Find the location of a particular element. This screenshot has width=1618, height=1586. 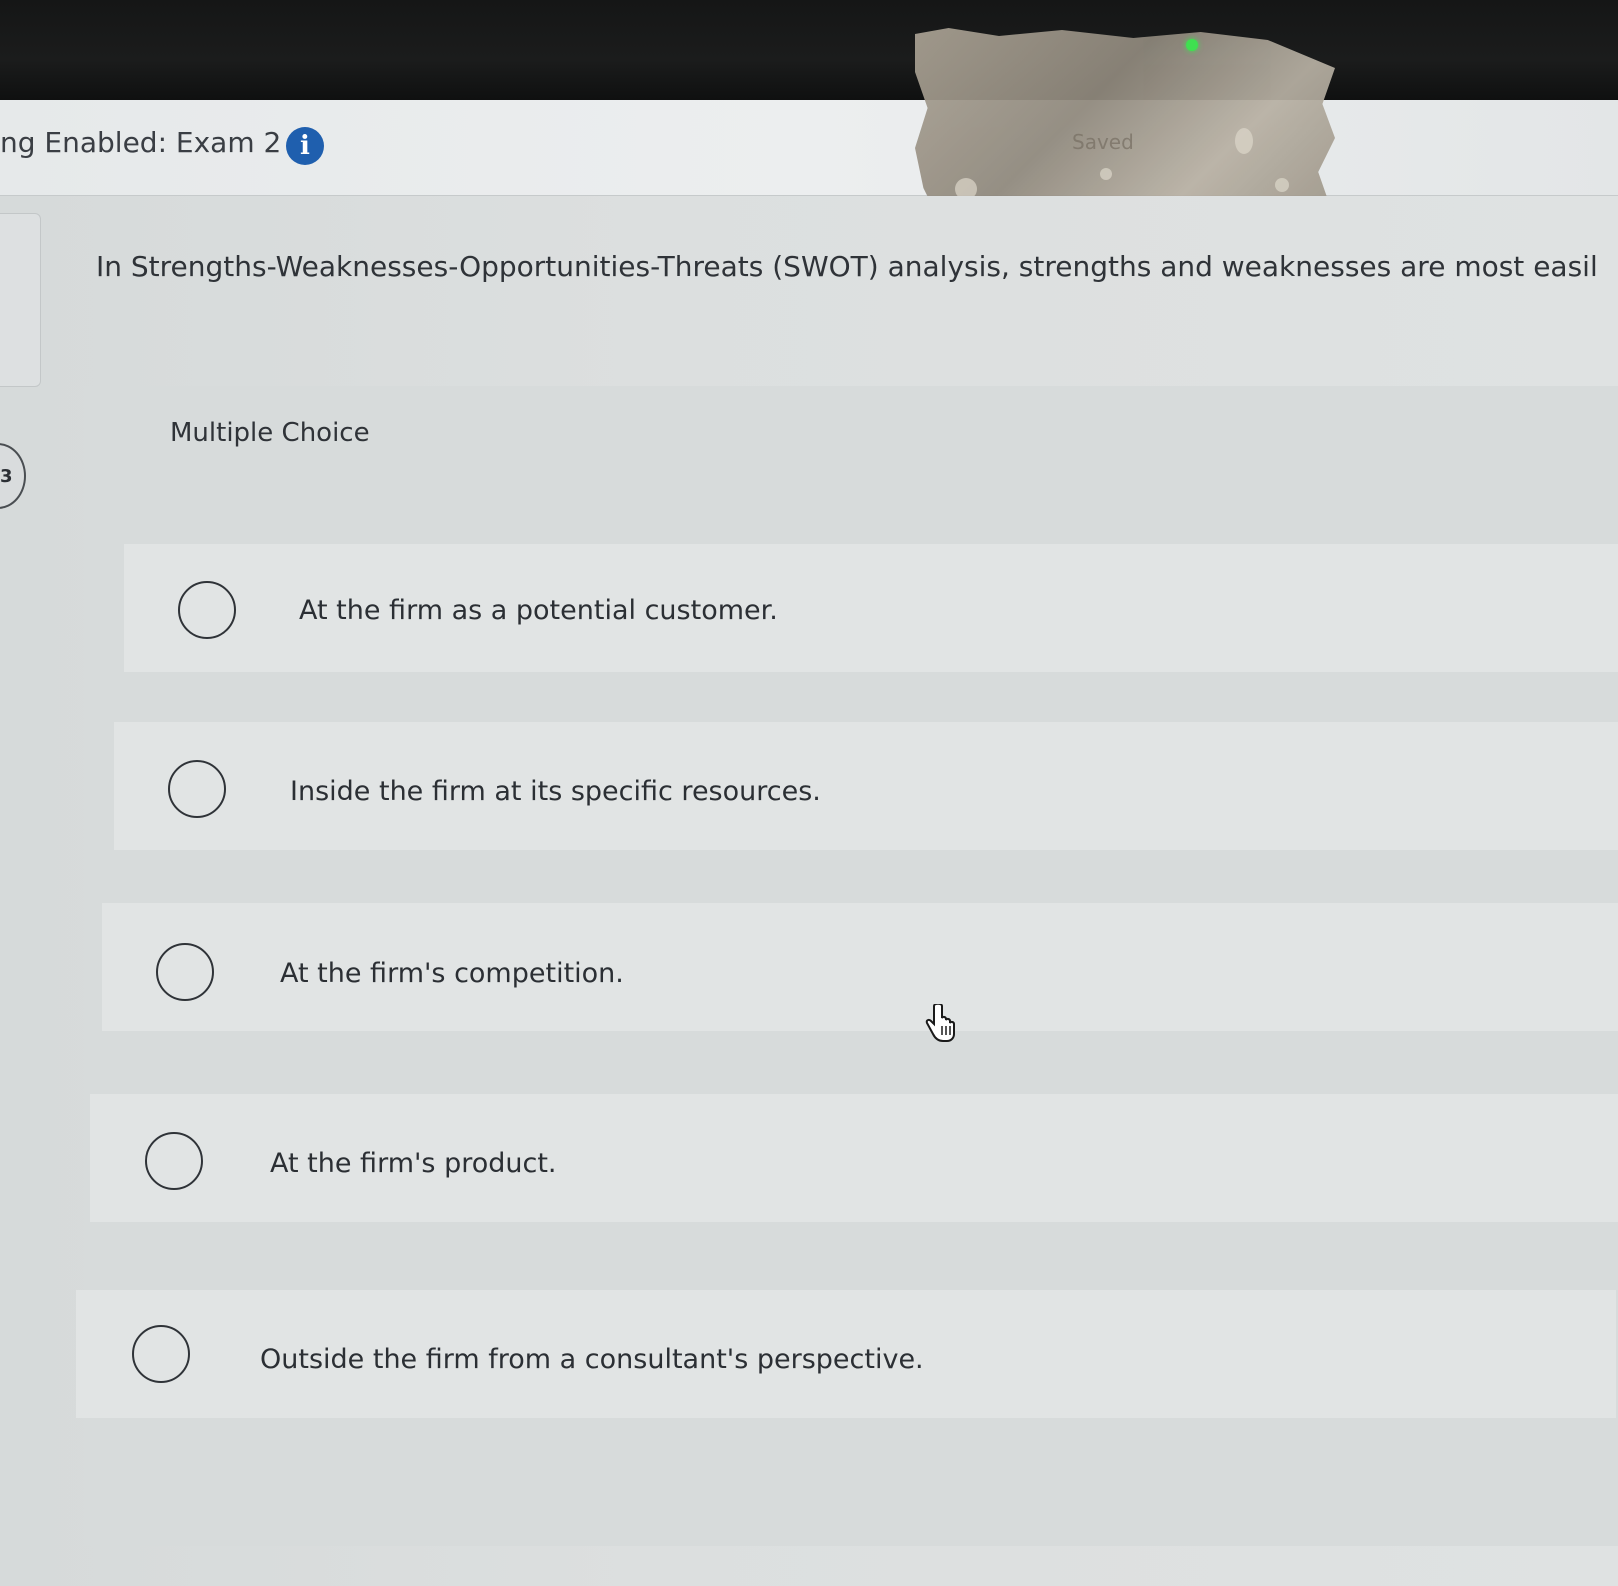

hand-cursor-icon is located at coordinates (940, 1023).